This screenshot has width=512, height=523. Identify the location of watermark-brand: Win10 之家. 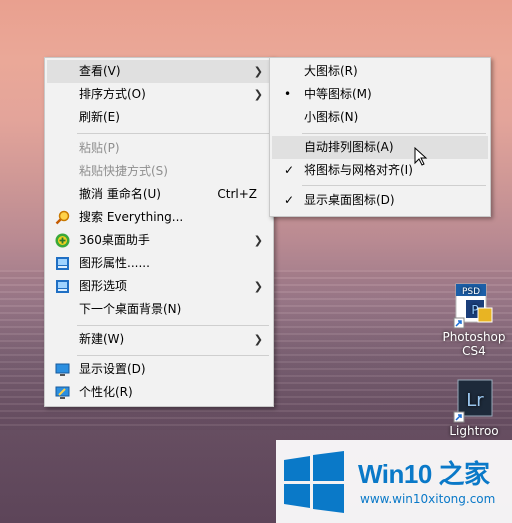
(424, 474).